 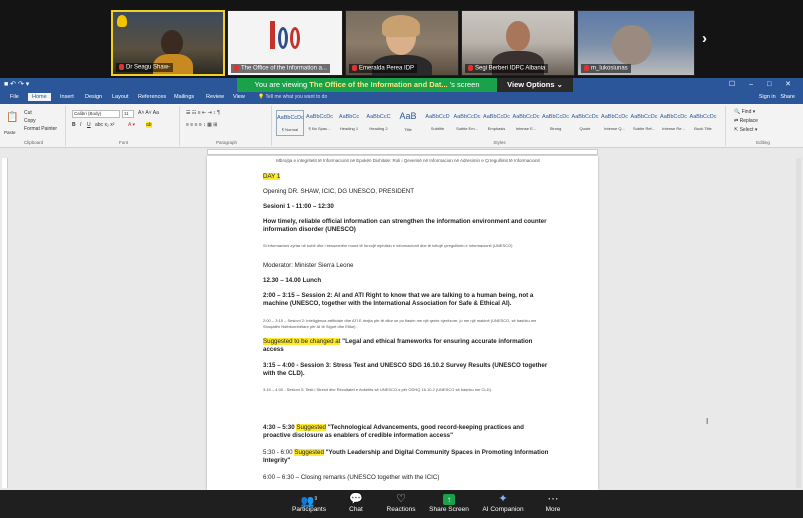 I want to click on style-option: AaBbCcC Heading 2, so click(x=379, y=123).